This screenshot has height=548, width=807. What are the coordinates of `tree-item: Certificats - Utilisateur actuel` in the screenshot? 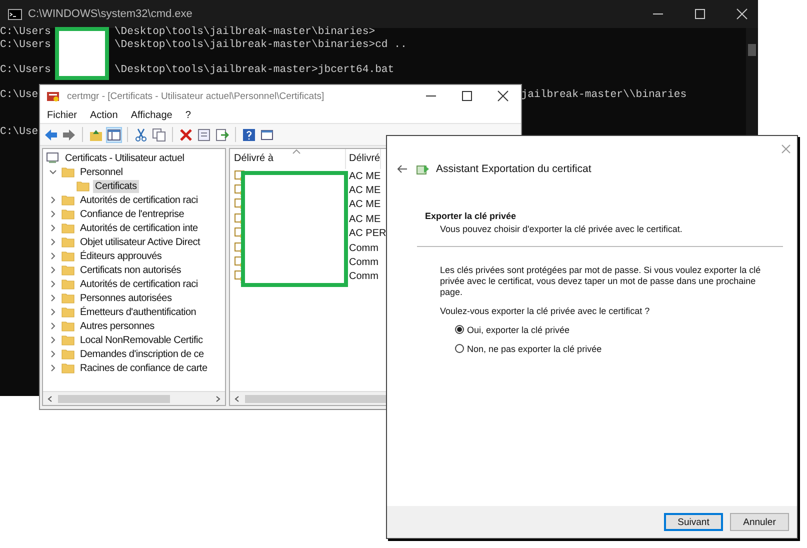 It's located at (124, 158).